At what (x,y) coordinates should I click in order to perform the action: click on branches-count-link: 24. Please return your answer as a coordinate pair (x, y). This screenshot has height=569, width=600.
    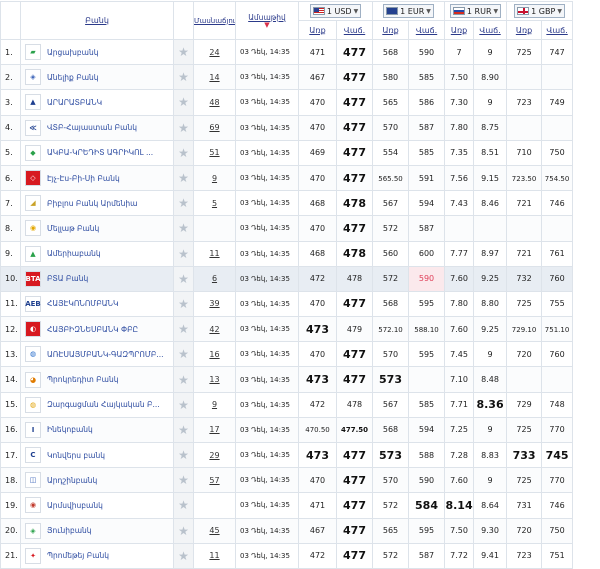
    Looking at the image, I should click on (215, 52).